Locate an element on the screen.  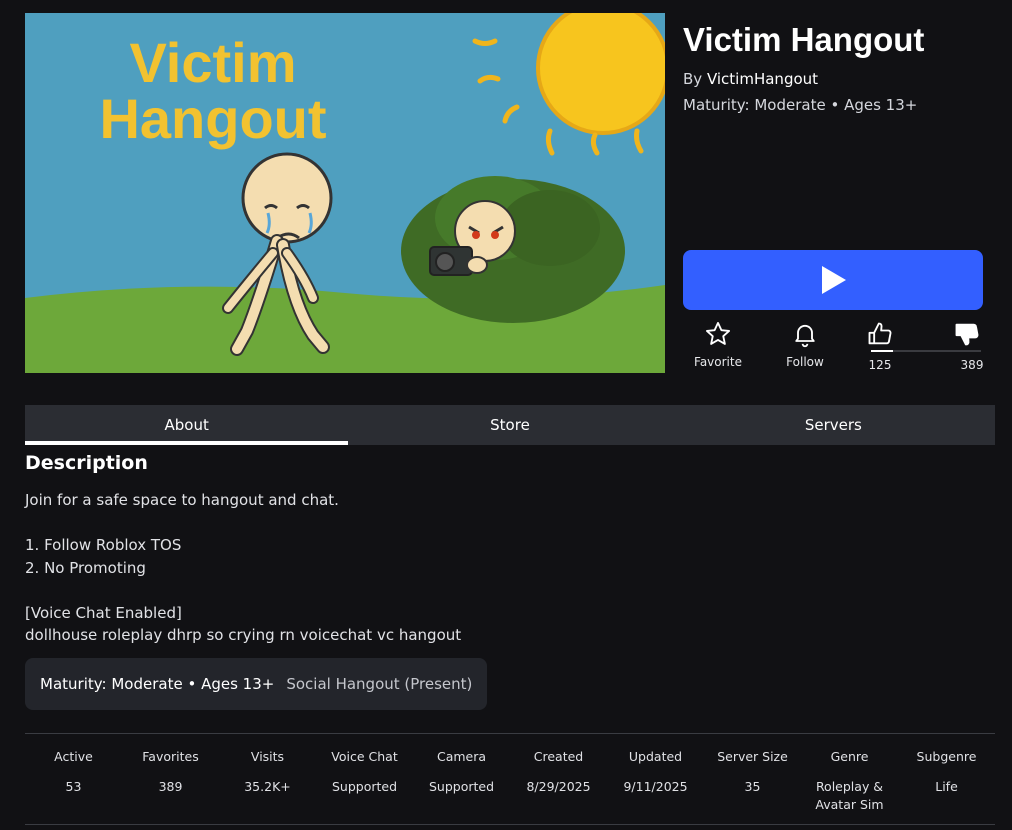
follow-label: Follow is located at coordinates (805, 362).